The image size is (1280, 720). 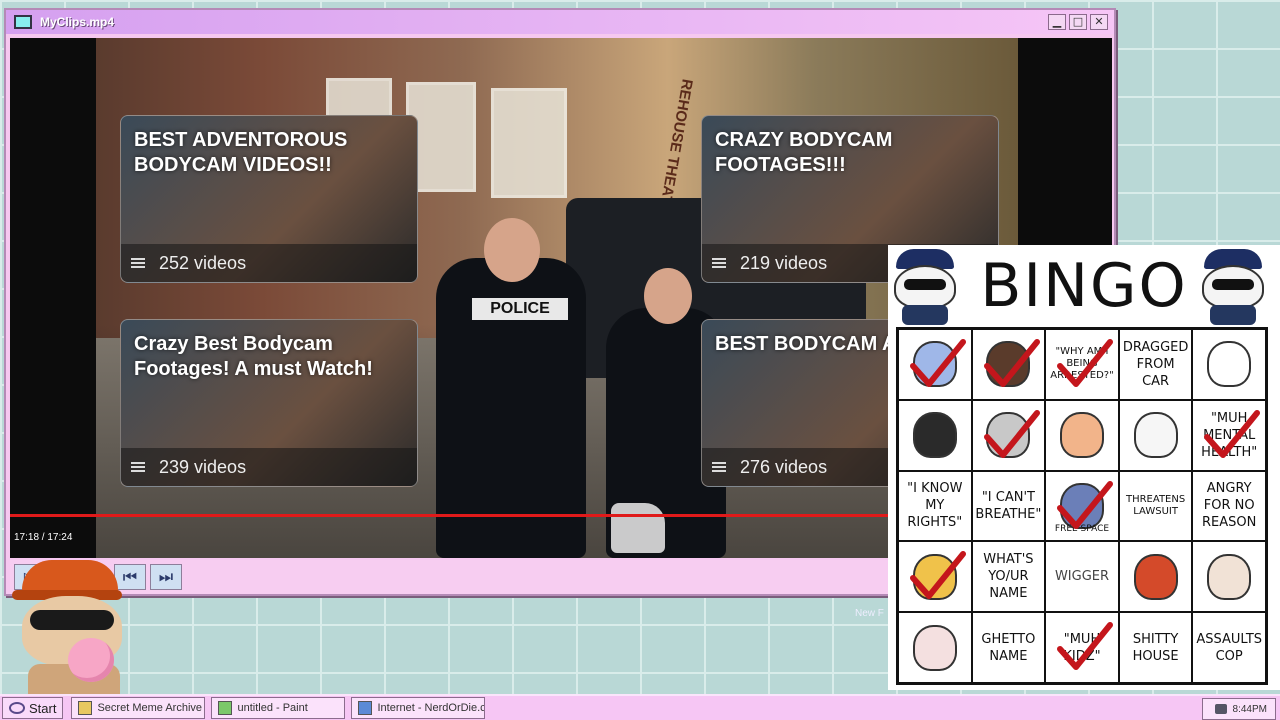 I want to click on bingo-cell: ASSAULTS COP, so click(x=1229, y=647).